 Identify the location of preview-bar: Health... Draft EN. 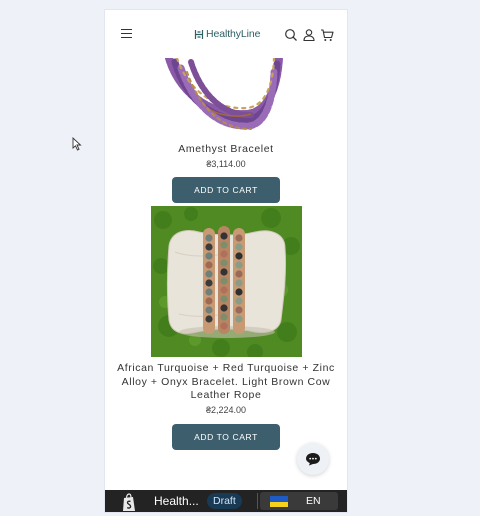
(226, 501).